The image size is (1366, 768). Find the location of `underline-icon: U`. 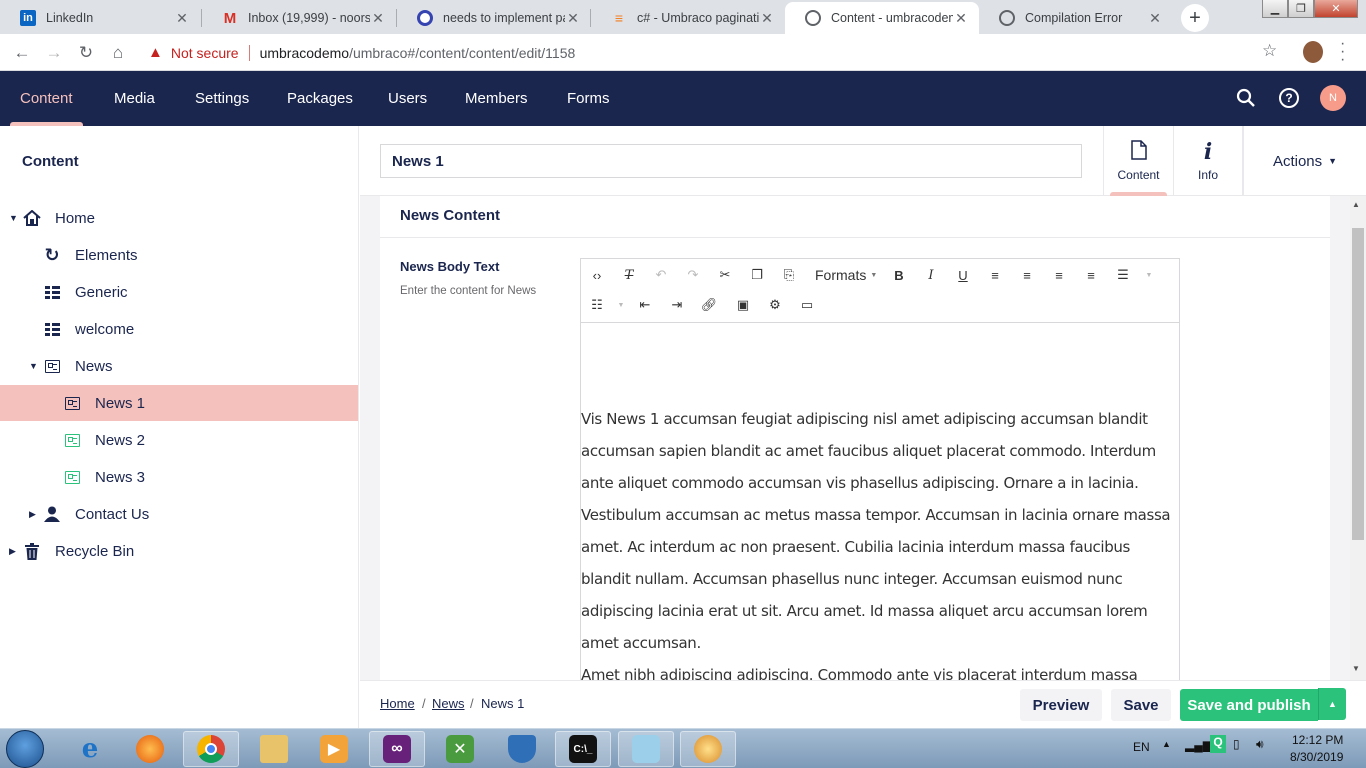

underline-icon: U is located at coordinates (963, 275).